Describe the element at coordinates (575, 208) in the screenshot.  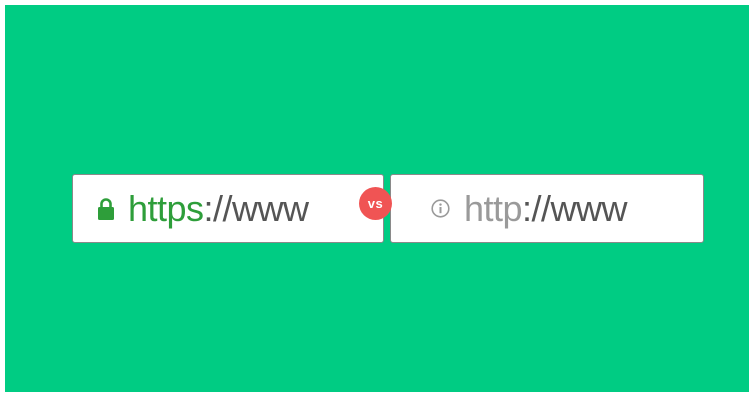
I see `insecure-url-rest: ://www` at that location.